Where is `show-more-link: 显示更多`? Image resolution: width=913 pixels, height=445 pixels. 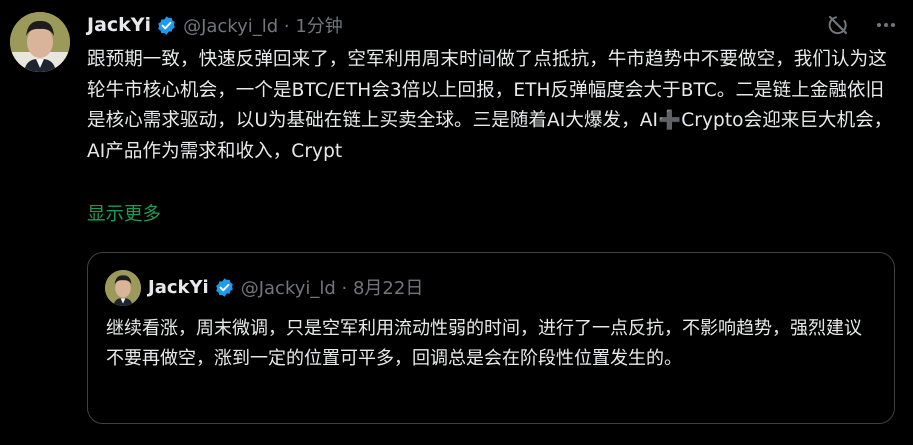 show-more-link: 显示更多 is located at coordinates (124, 213).